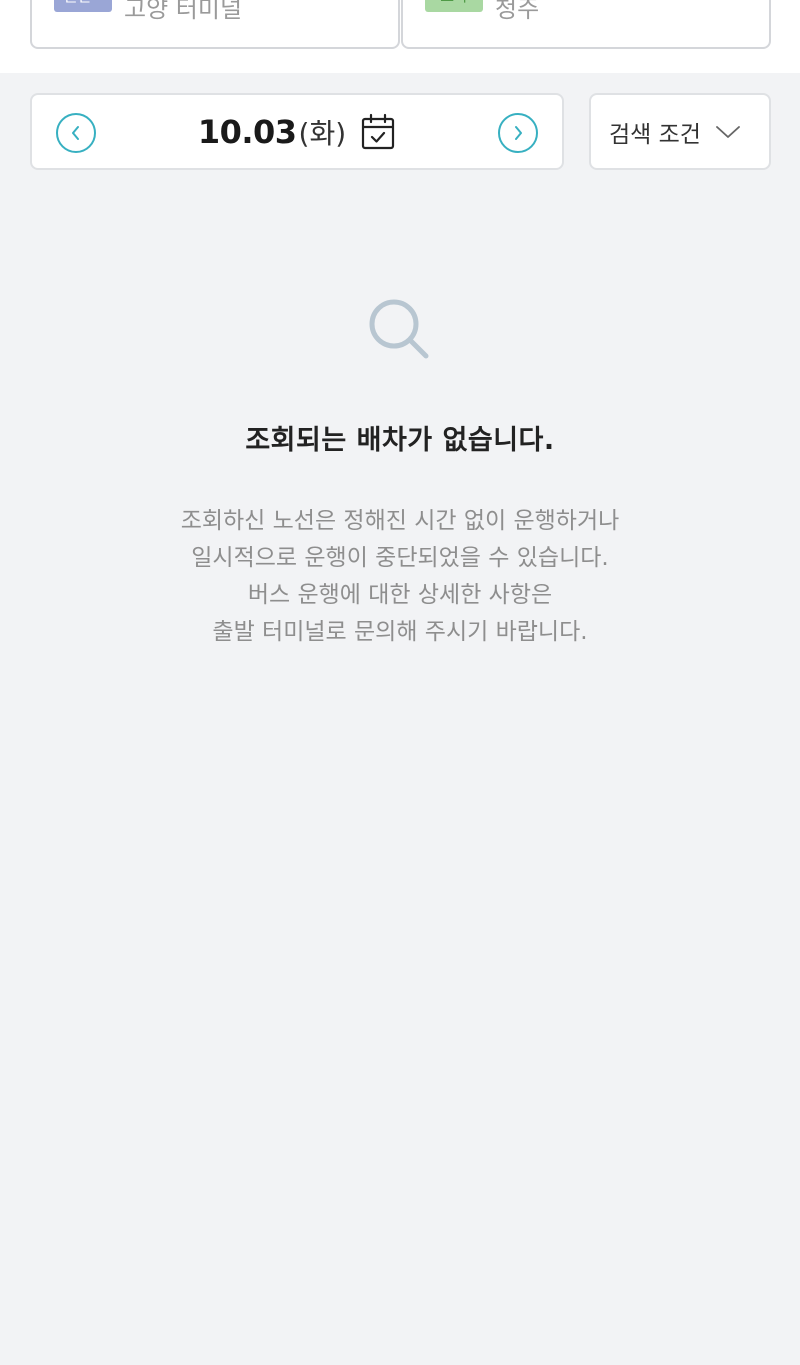 Image resolution: width=800 pixels, height=1365 pixels. I want to click on chevron-down-icon, so click(728, 131).